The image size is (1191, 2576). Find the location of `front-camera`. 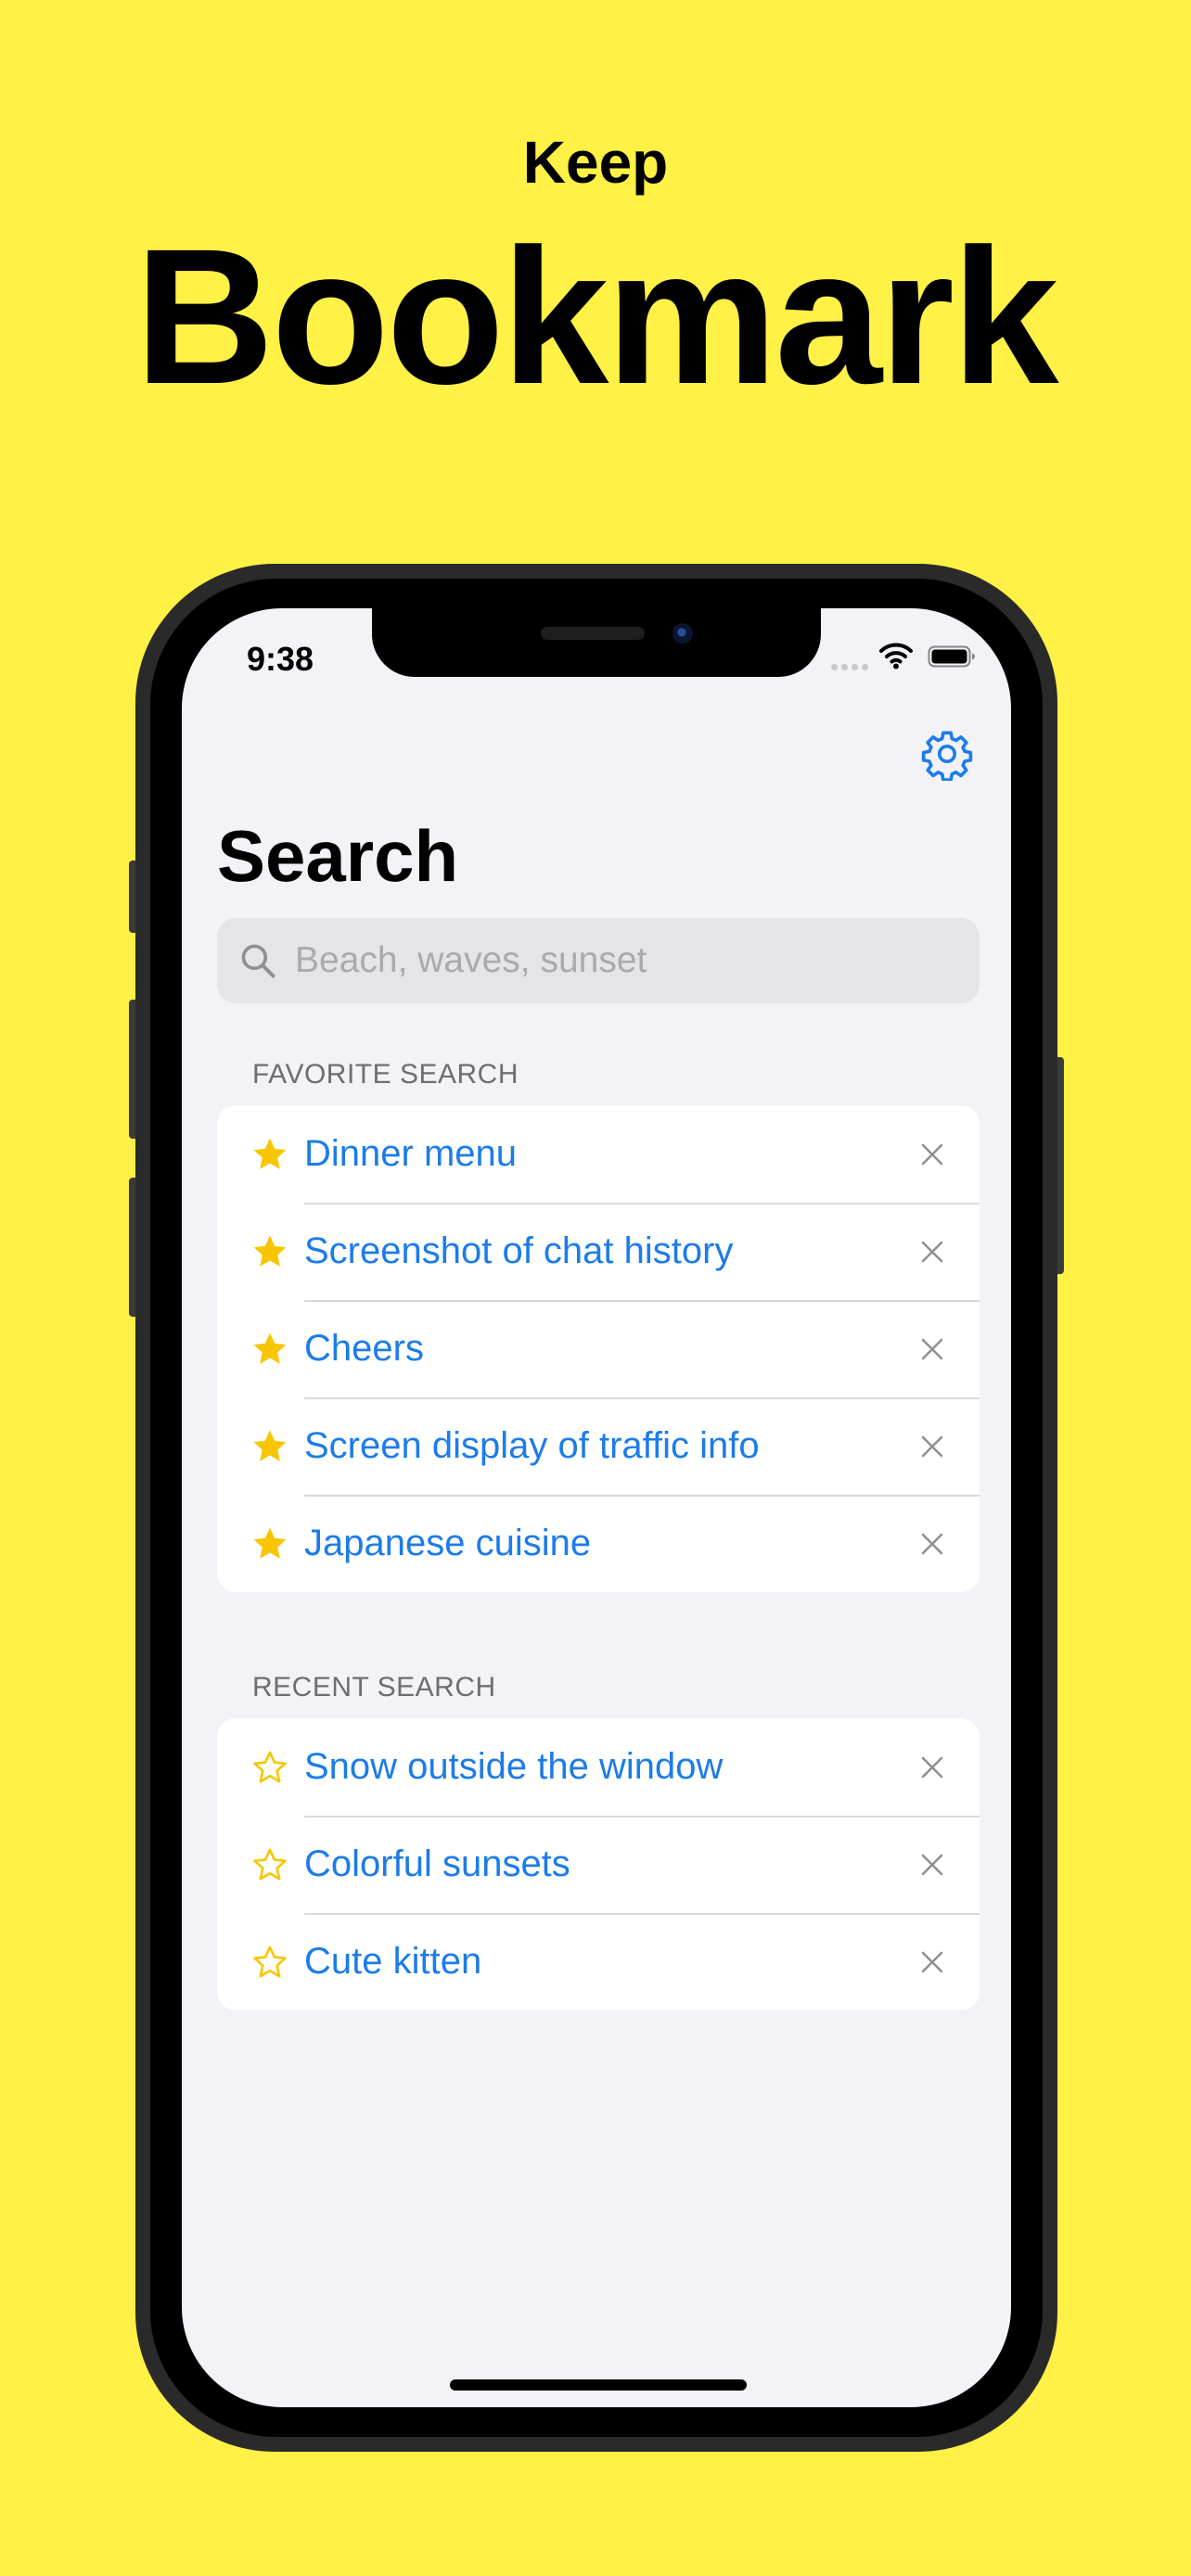

front-camera is located at coordinates (682, 633).